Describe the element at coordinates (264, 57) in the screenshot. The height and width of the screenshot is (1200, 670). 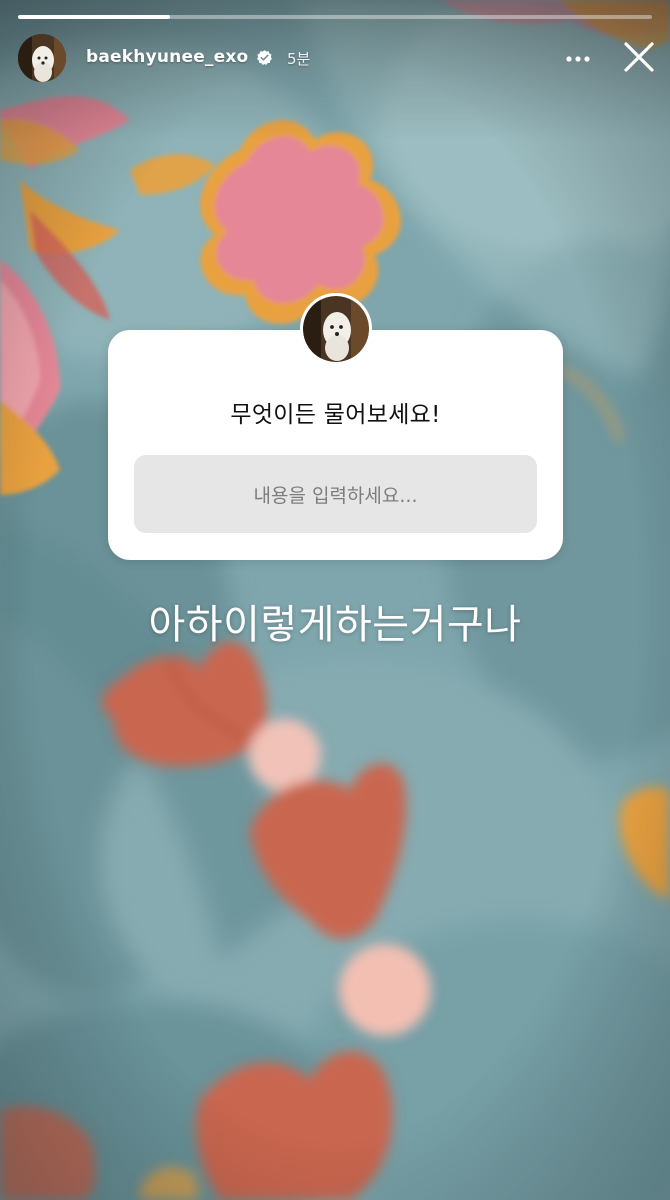
I see `verified-badge-icon` at that location.